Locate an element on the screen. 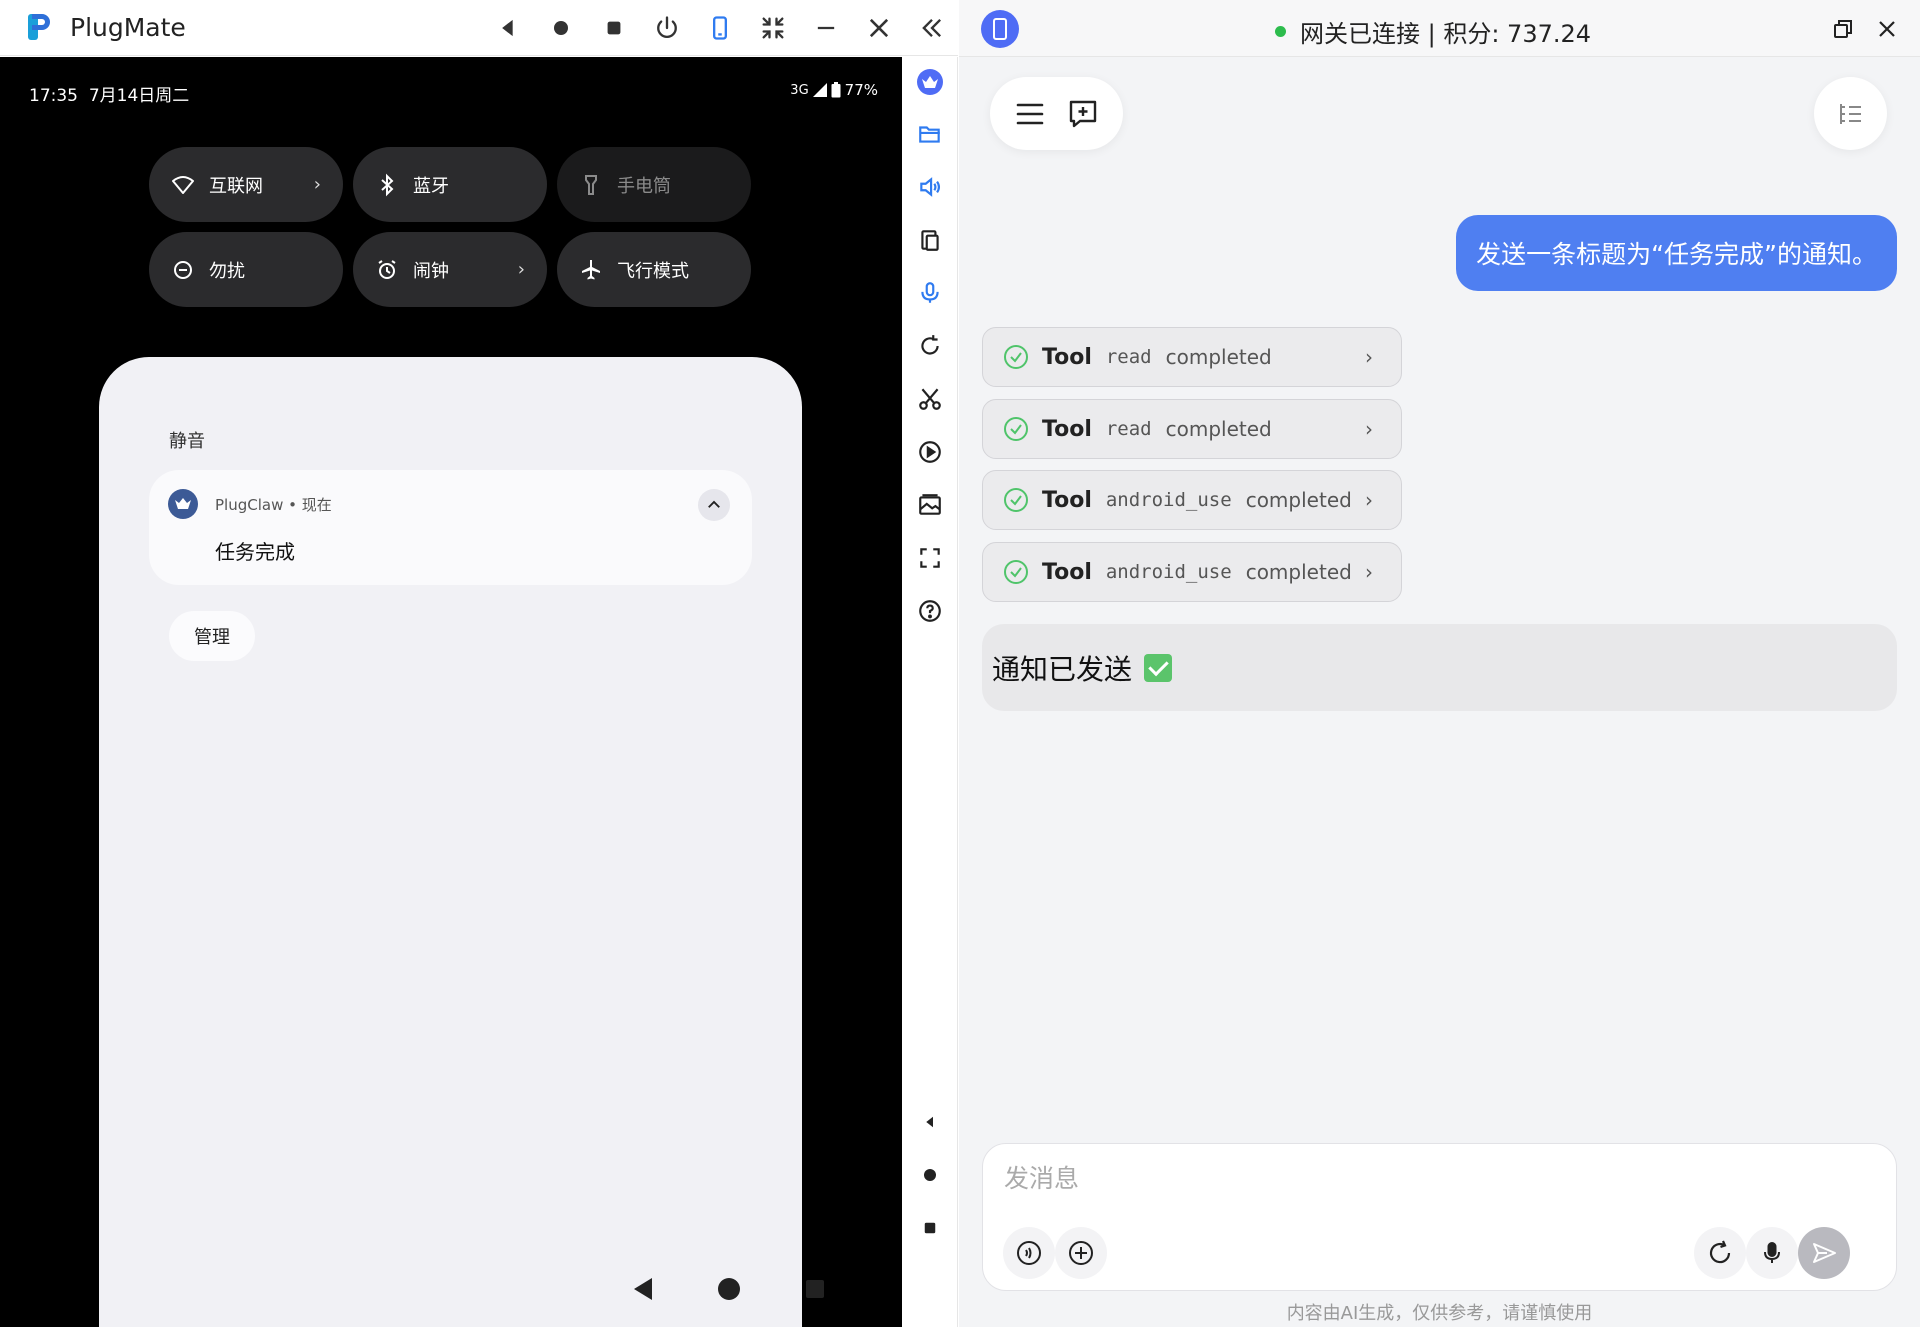 This screenshot has width=1920, height=1327. close-button is located at coordinates (878, 28).